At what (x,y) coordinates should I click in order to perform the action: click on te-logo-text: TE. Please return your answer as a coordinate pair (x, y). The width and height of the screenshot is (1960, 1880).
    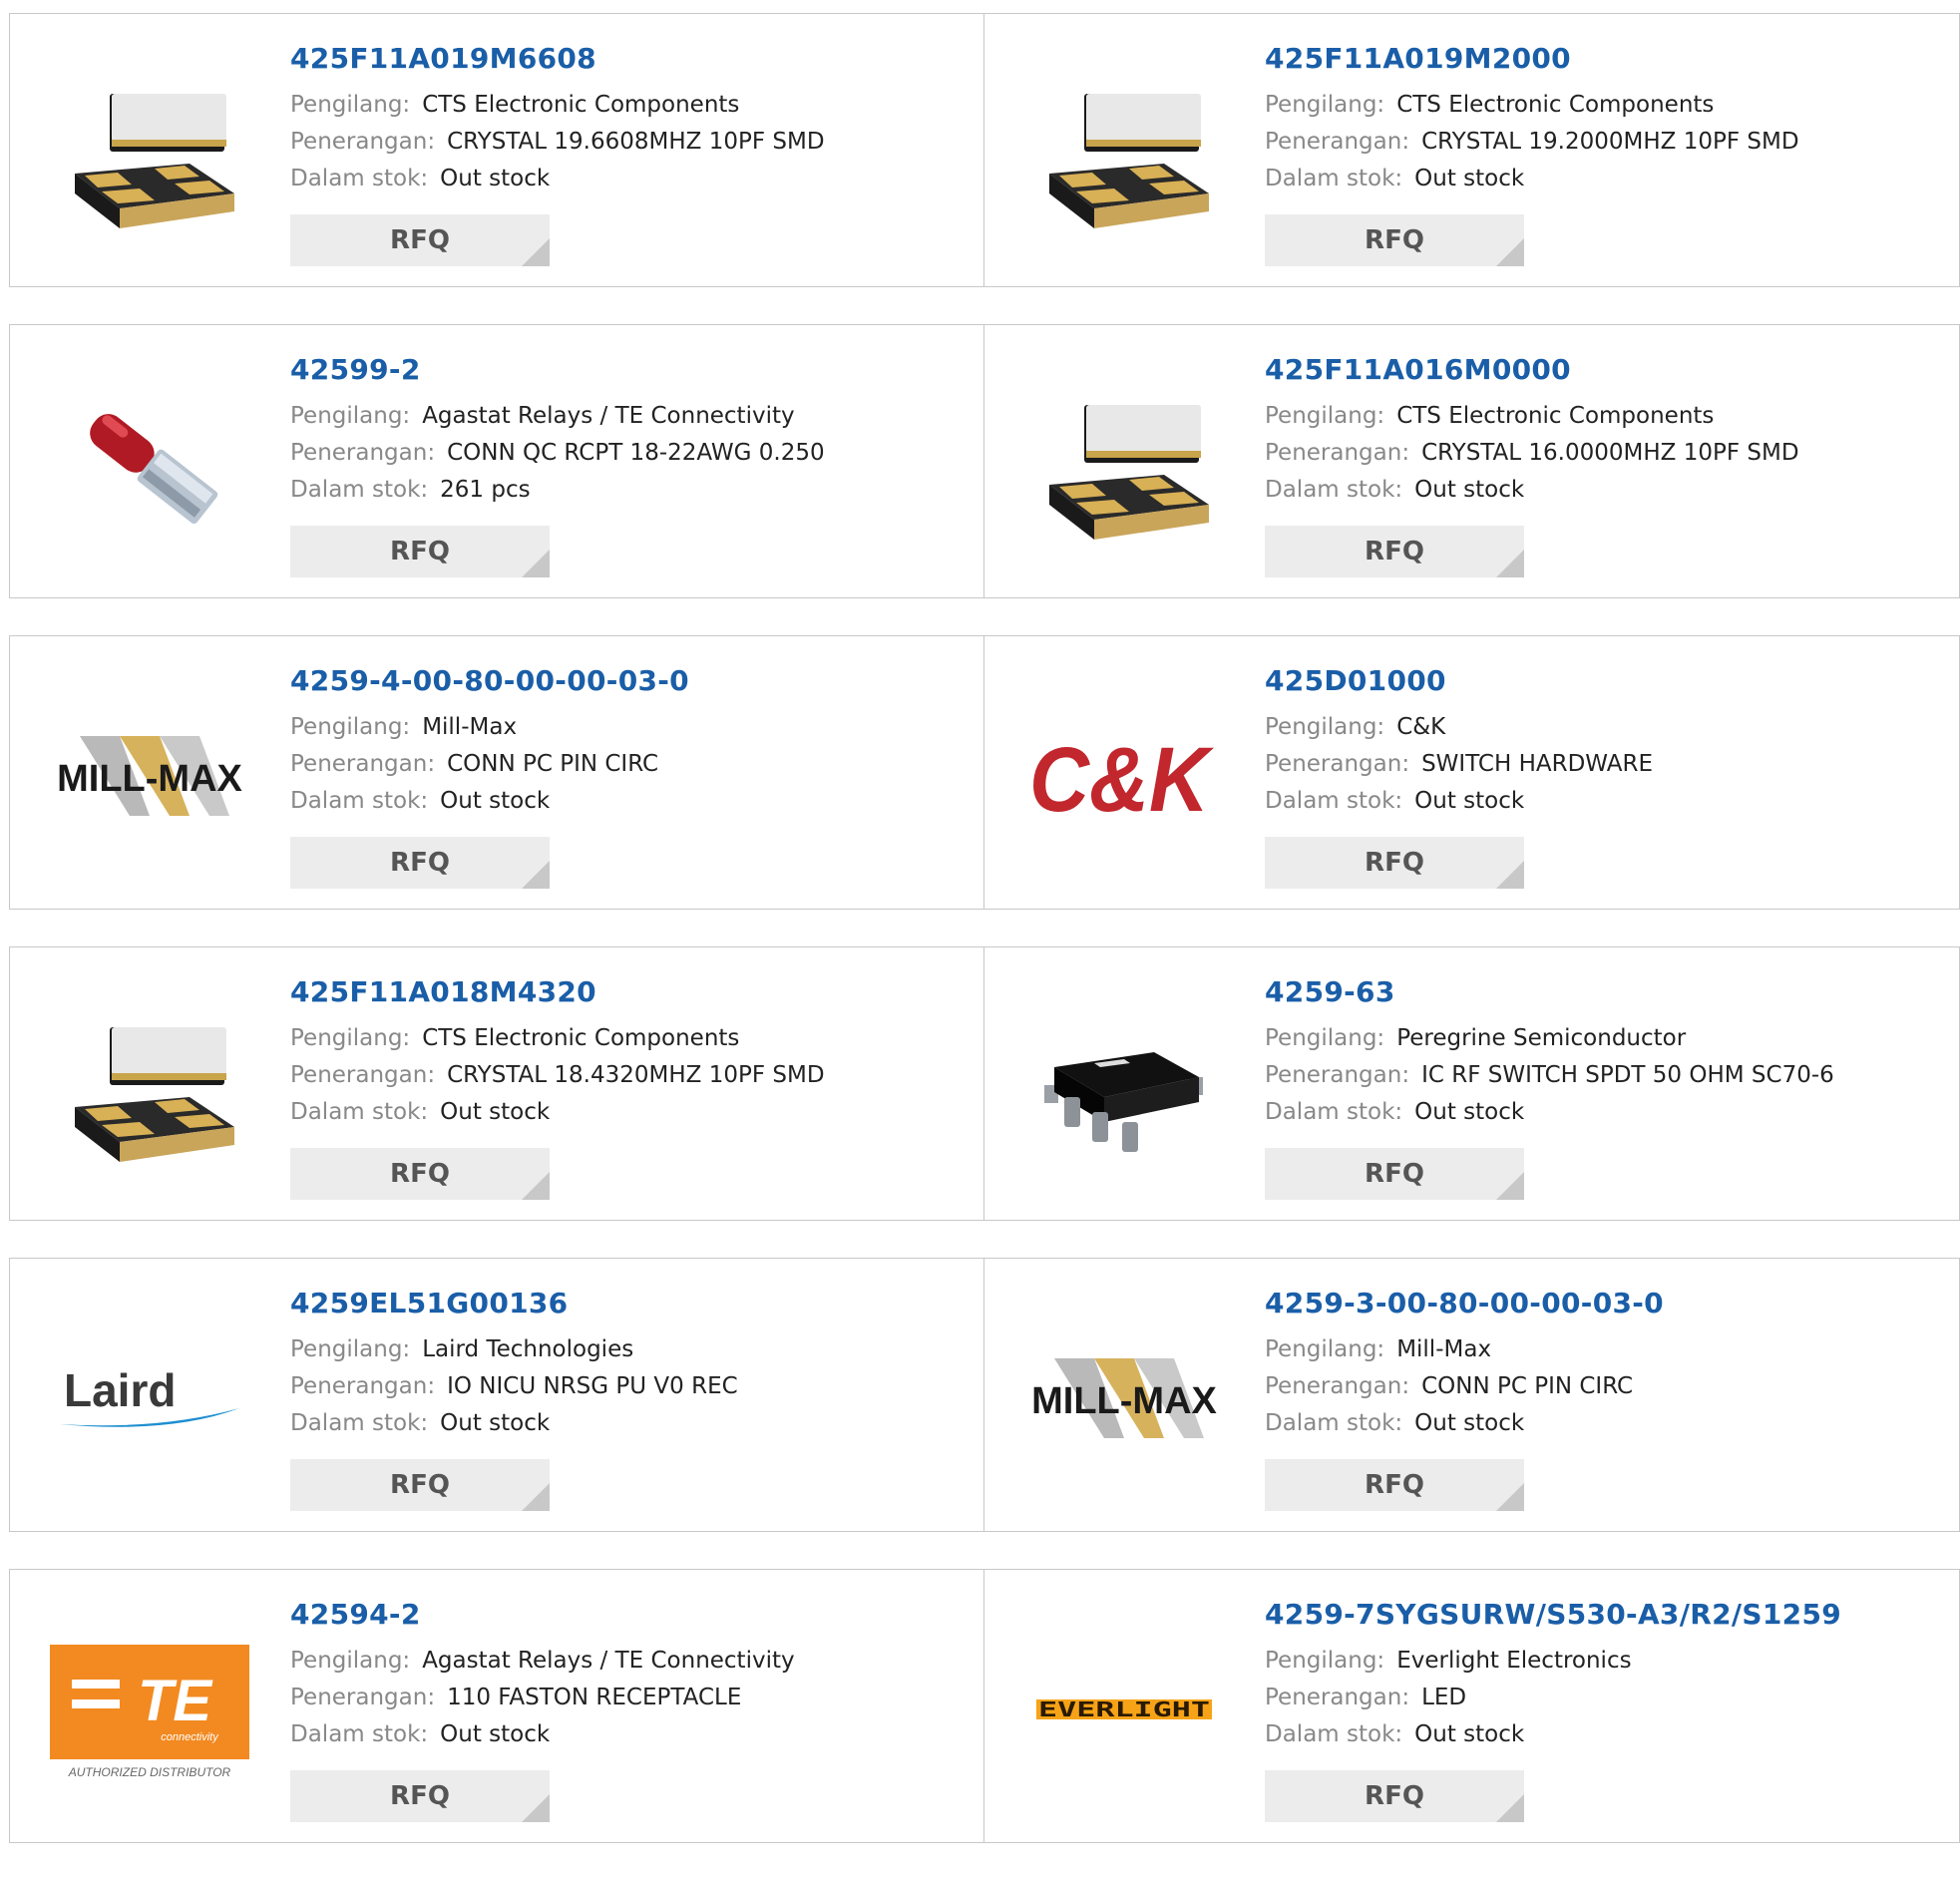
    Looking at the image, I should click on (176, 1701).